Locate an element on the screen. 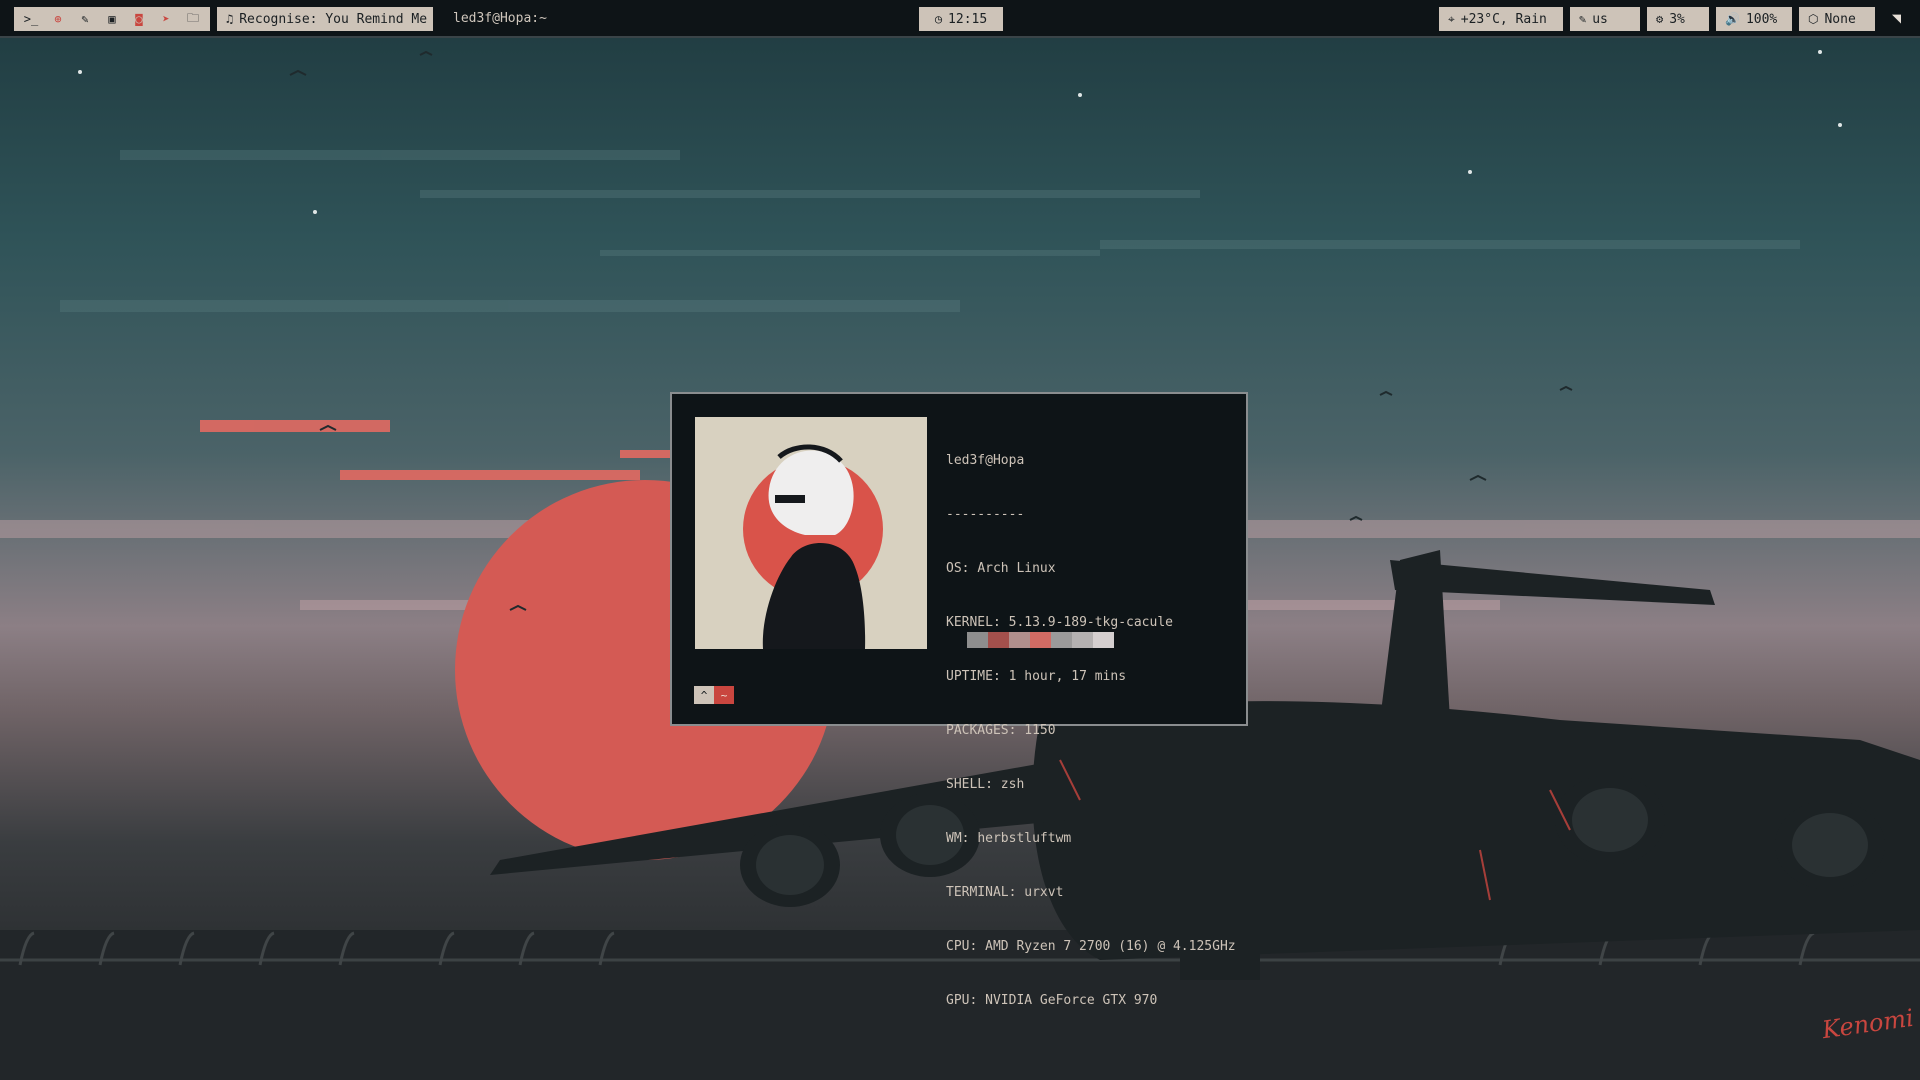 The width and height of the screenshot is (1920, 1080). info-key: UPTIME is located at coordinates (969, 676).